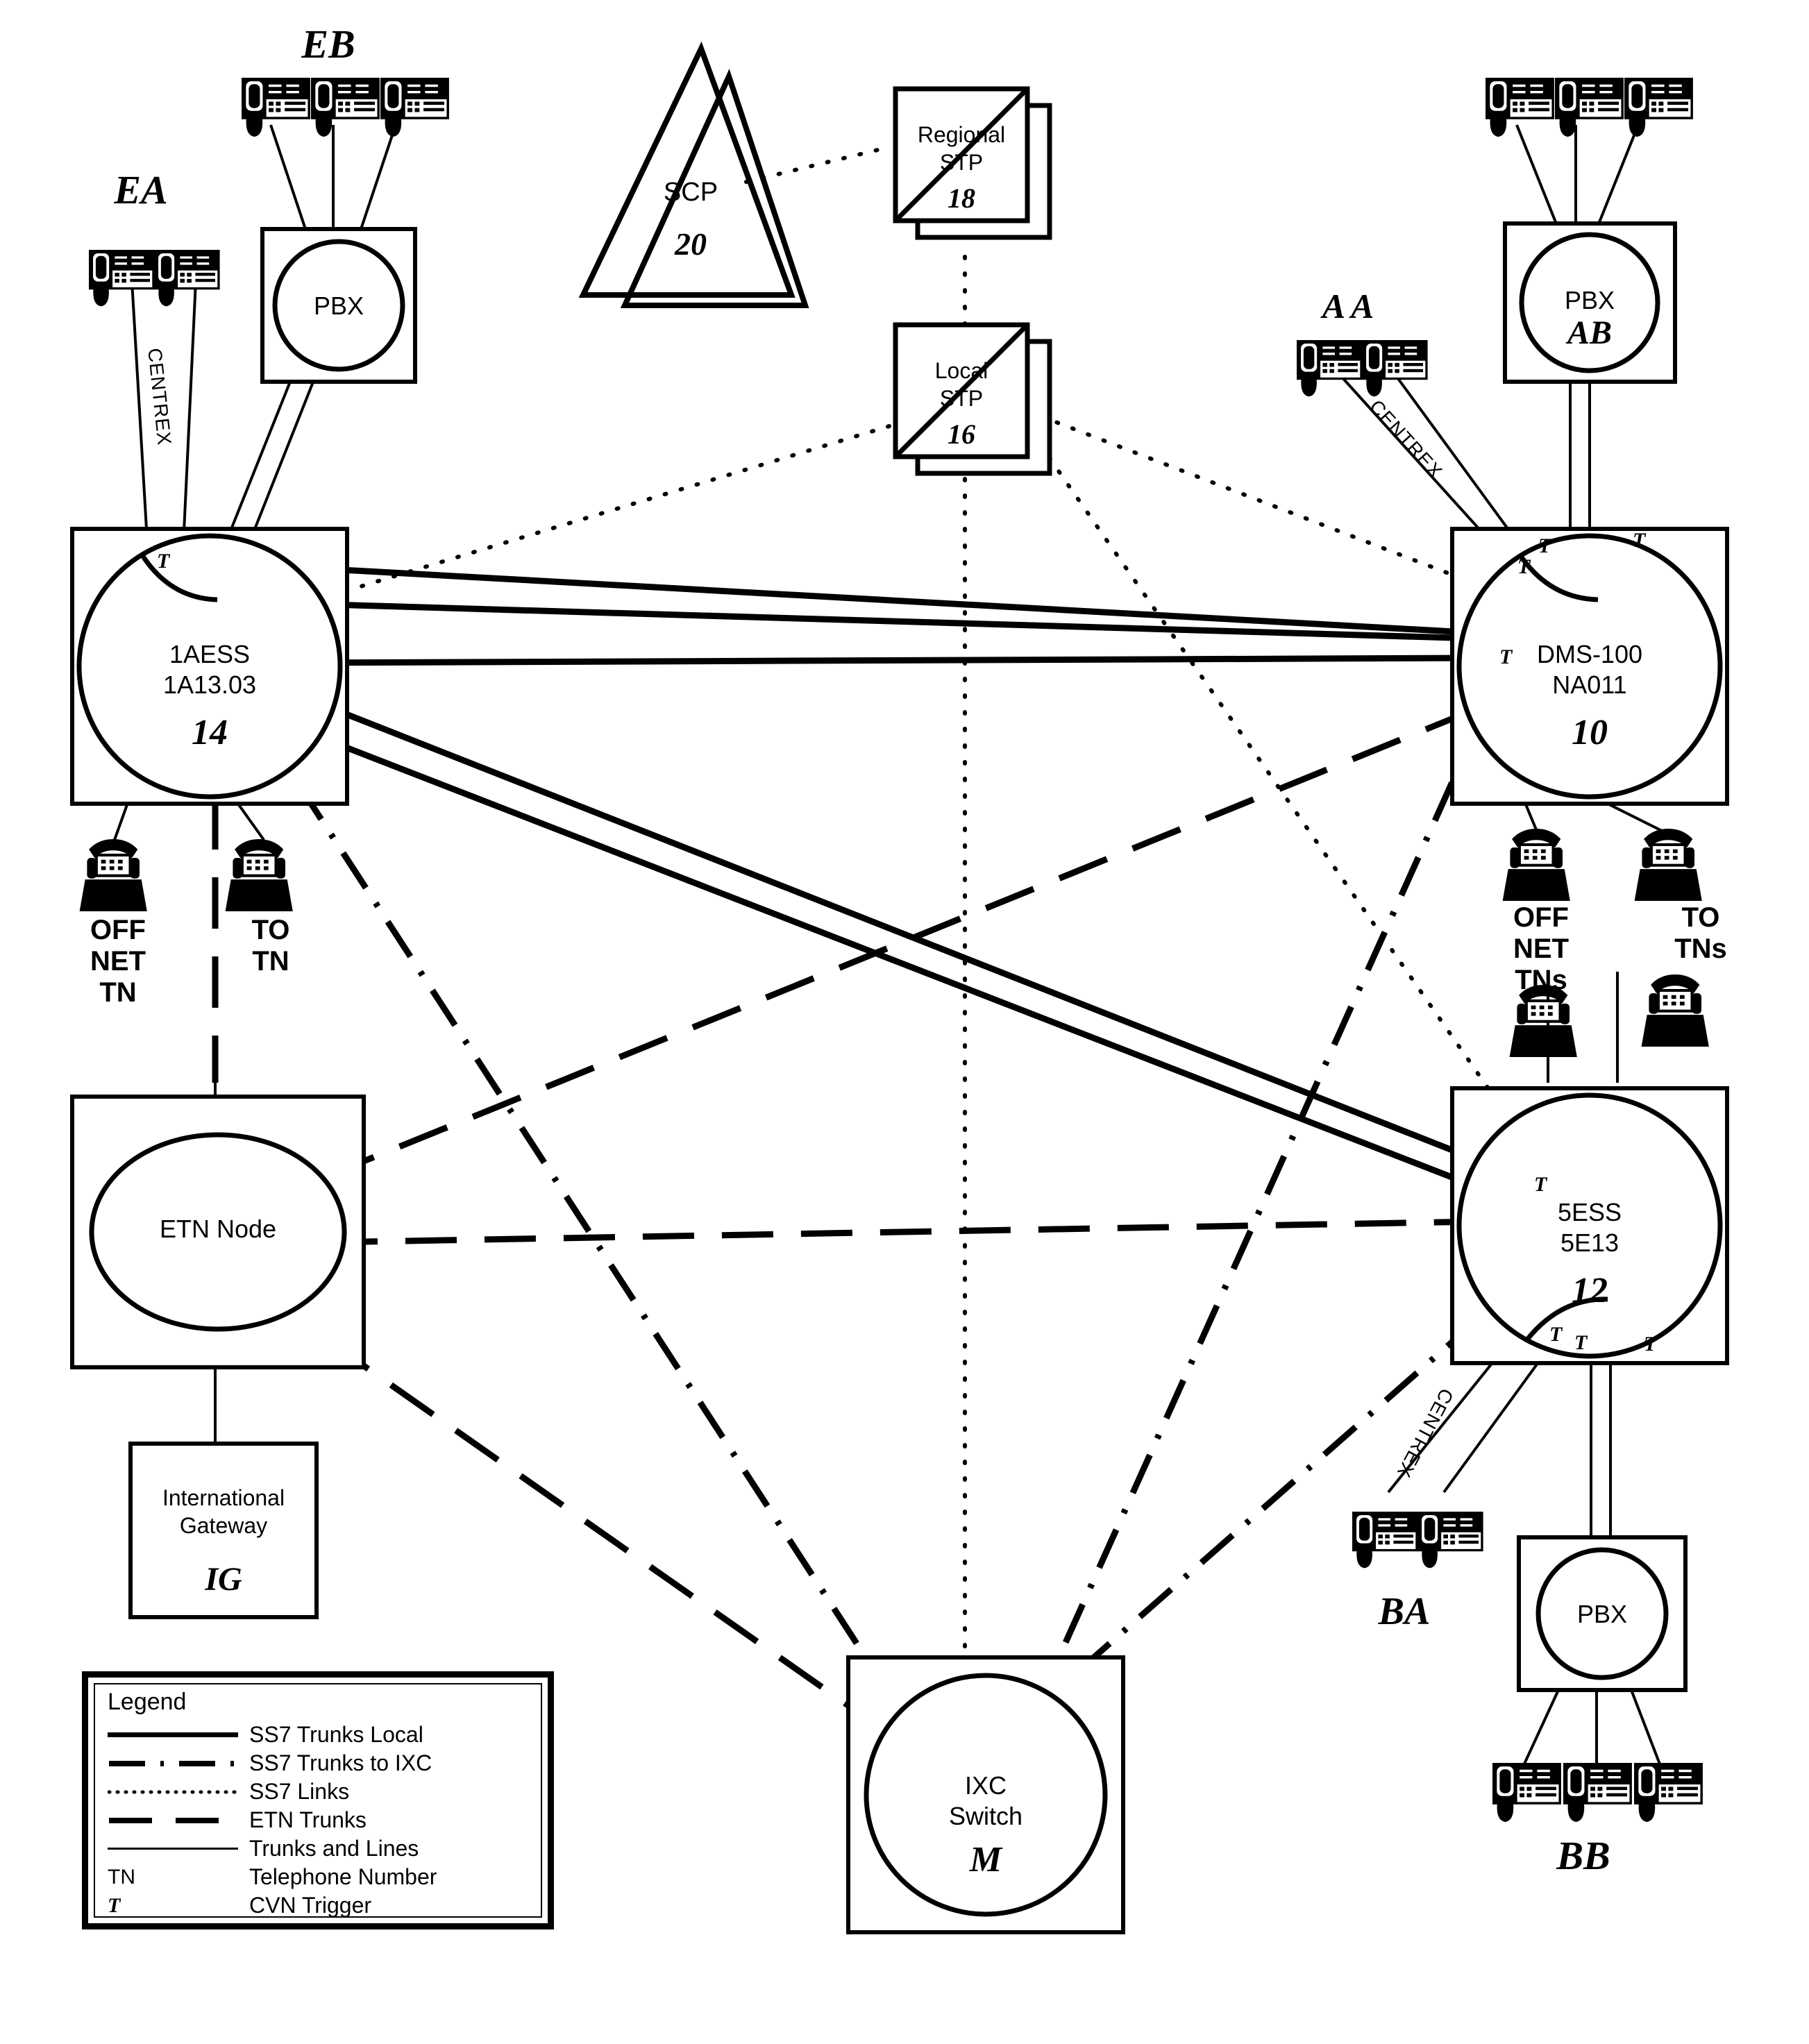 The height and width of the screenshot is (2044, 1809). Describe the element at coordinates (147, 1702) in the screenshot. I see `legend-title: Legend` at that location.